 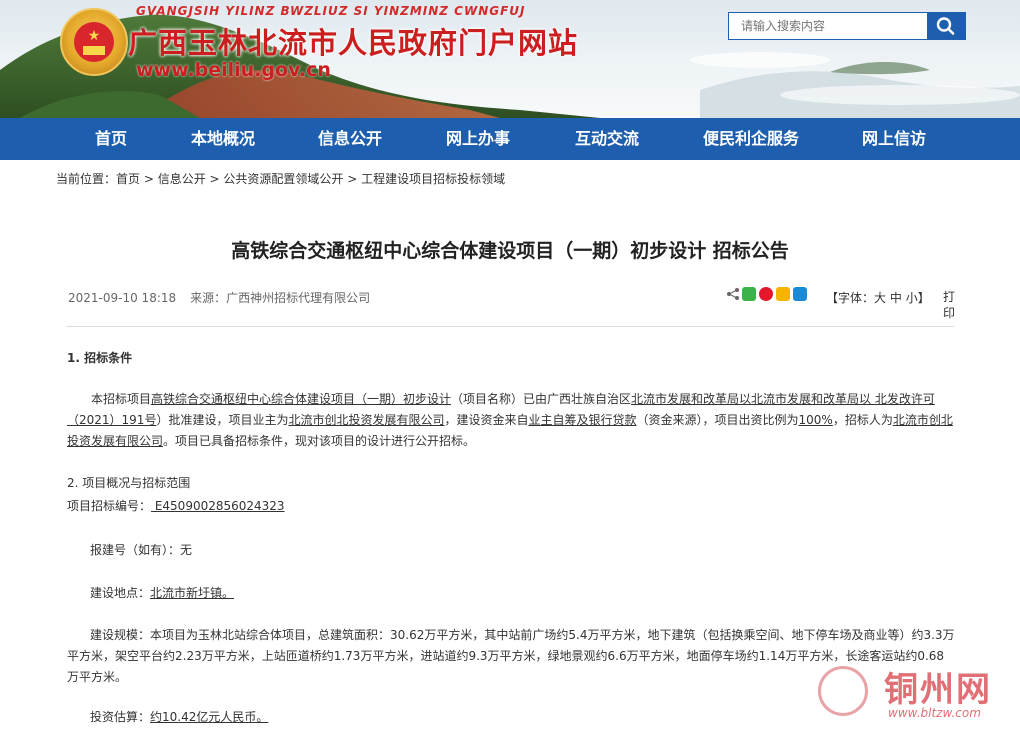 What do you see at coordinates (800, 294) in the screenshot?
I see `qq-icon` at bounding box center [800, 294].